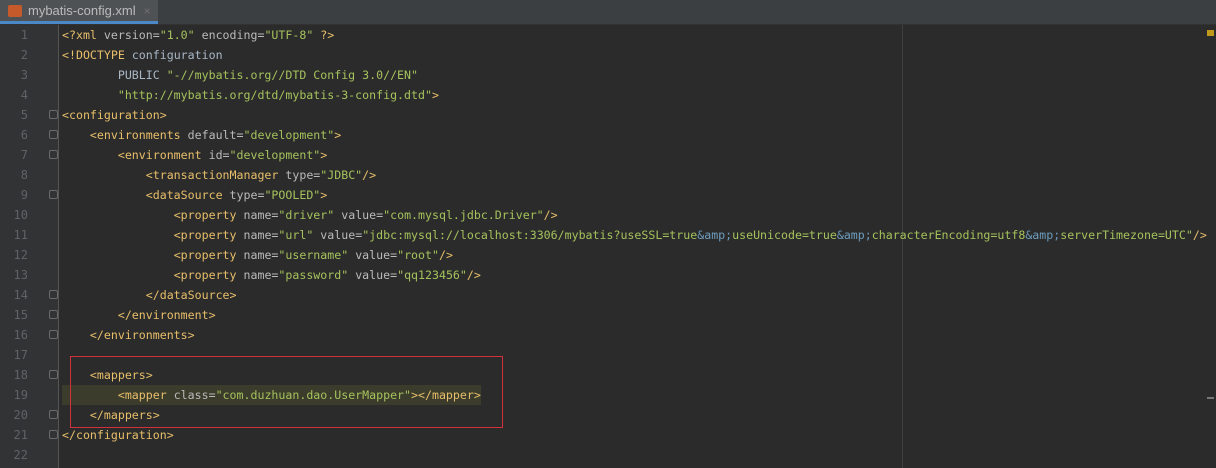  Describe the element at coordinates (608, 115) in the screenshot. I see `code-line: 5 <configuration>` at that location.